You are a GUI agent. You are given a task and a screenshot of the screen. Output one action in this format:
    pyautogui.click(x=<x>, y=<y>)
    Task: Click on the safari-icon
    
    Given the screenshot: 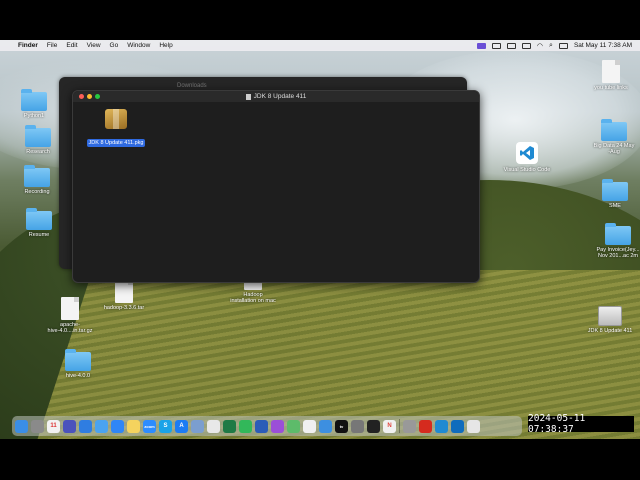 What is the action you would take?
    pyautogui.click(x=117, y=426)
    